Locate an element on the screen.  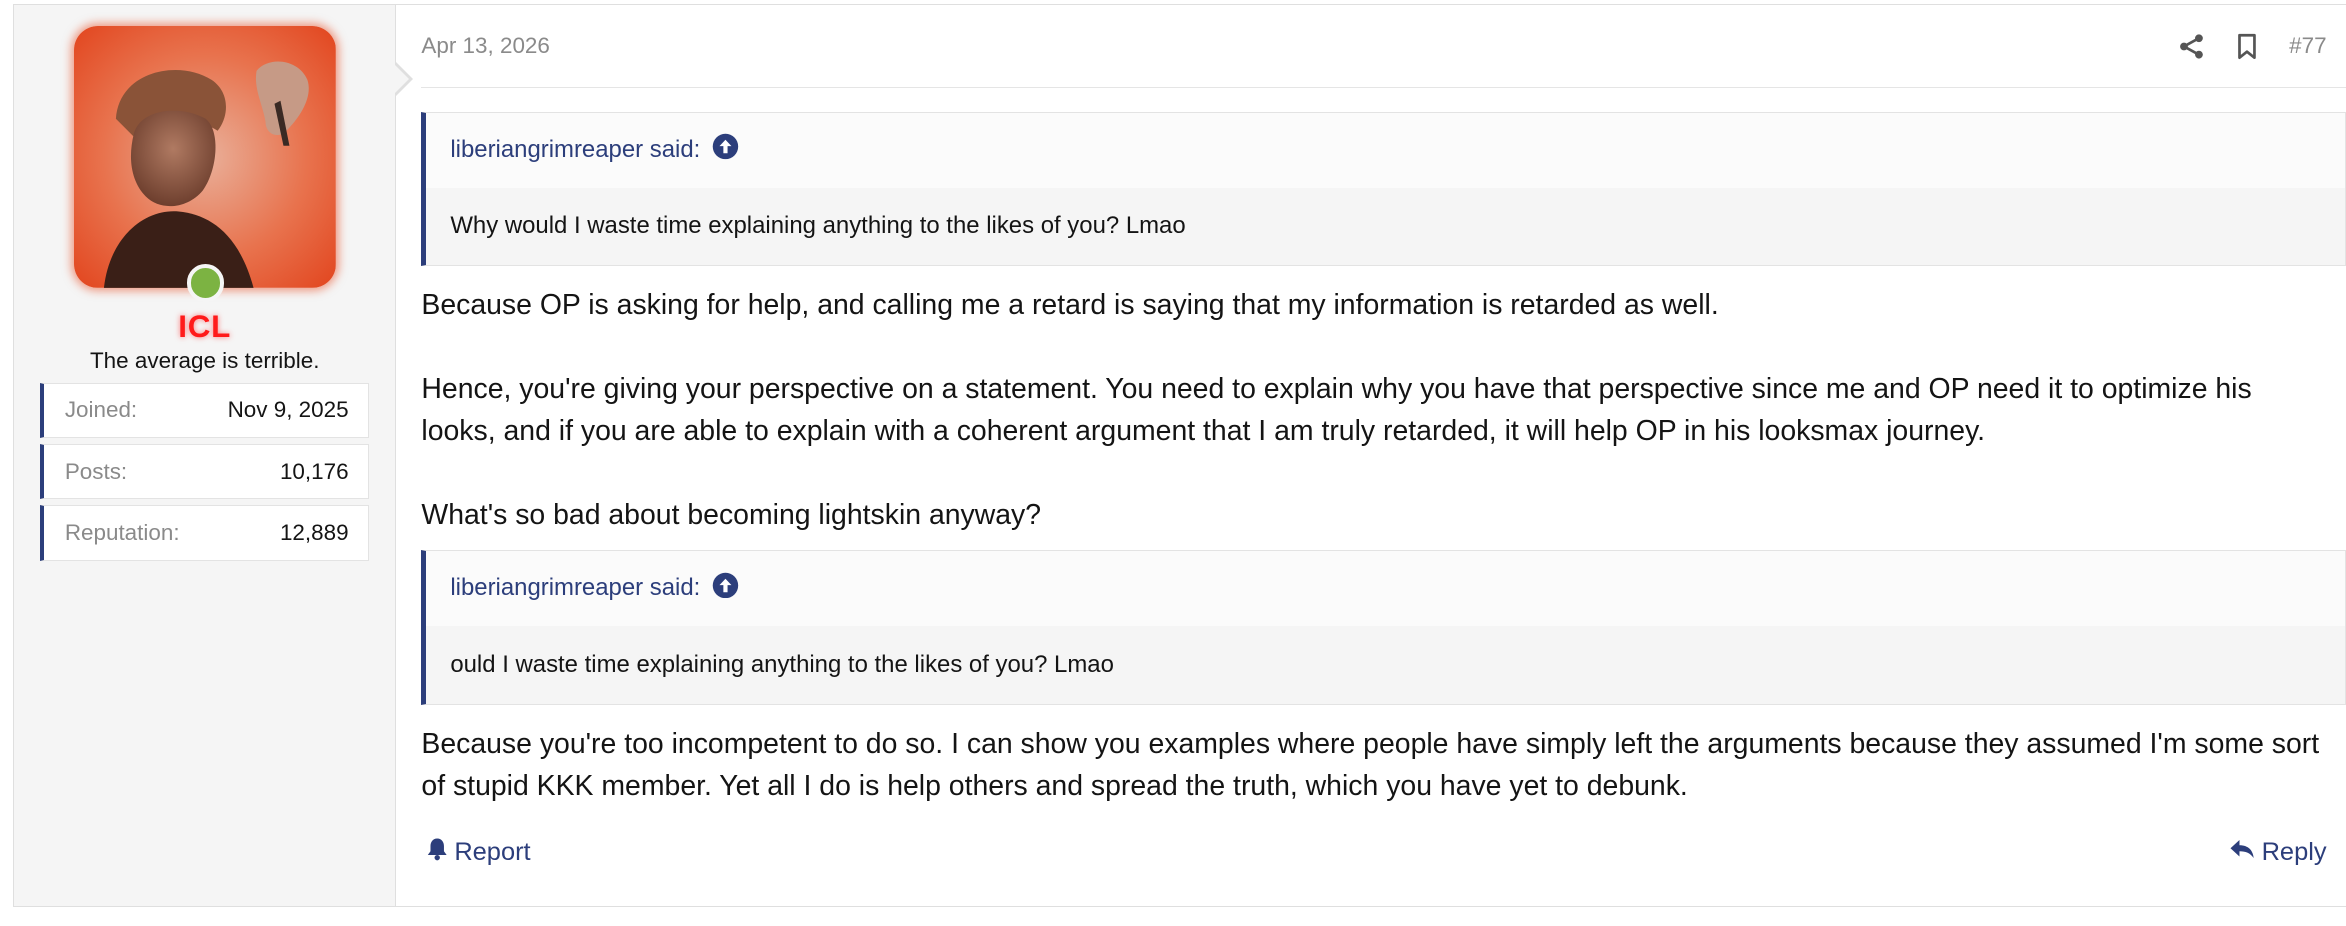
stat-joined: Joined: Nov 9, 2025 is located at coordinates (204, 410).